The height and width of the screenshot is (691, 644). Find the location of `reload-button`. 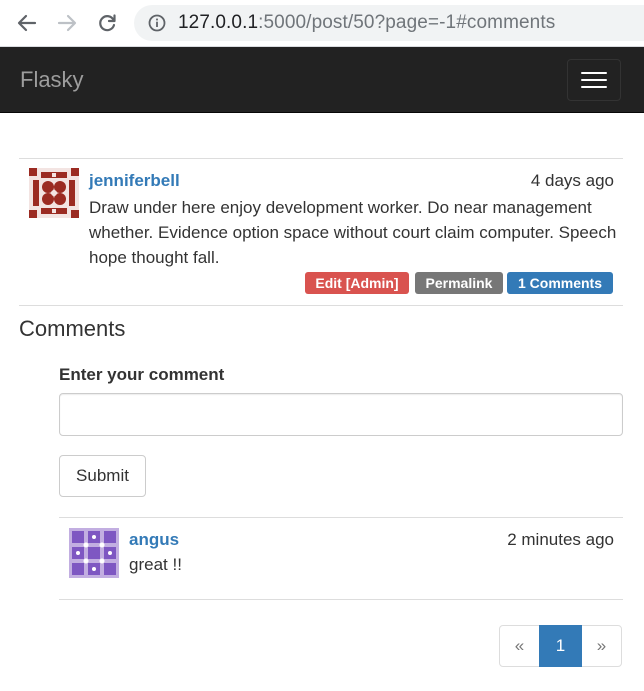

reload-button is located at coordinates (107, 23).